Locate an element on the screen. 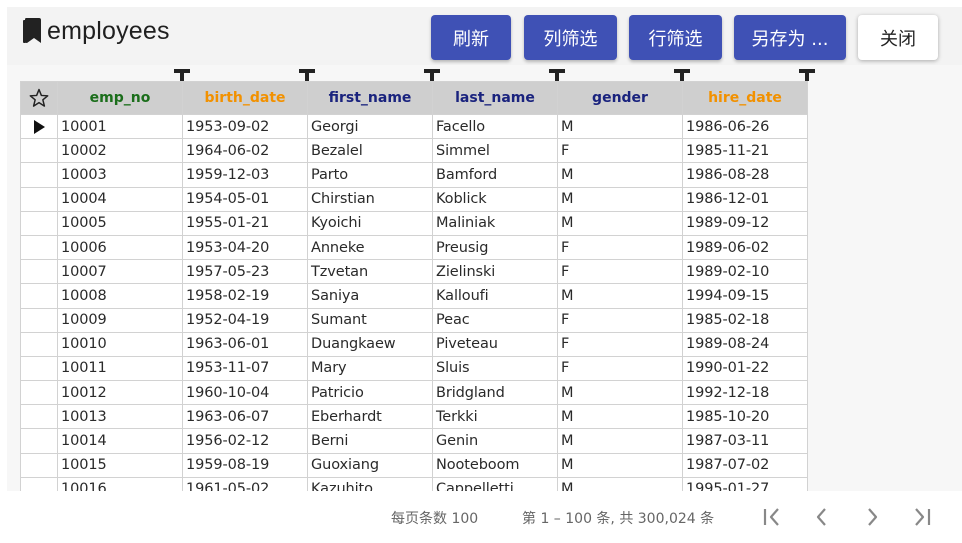 Image resolution: width=962 pixels, height=543 pixels. cell-emp-no: 10004 is located at coordinates (120, 199).